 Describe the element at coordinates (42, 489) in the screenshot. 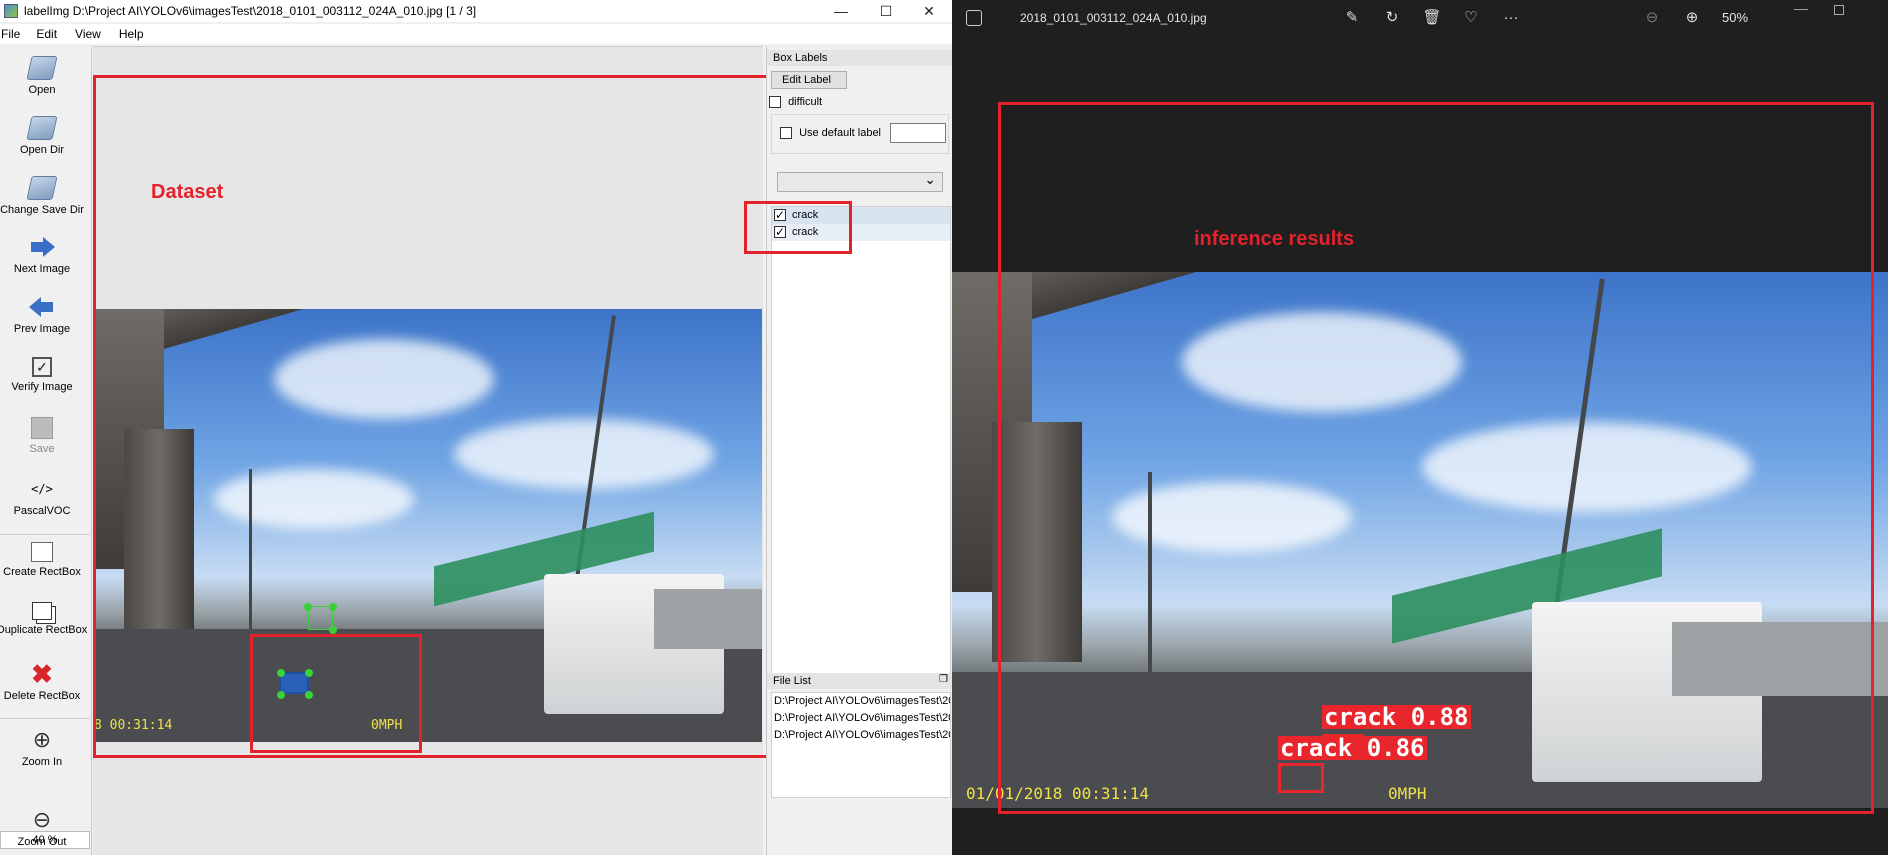

I see `format-code-icon: </>` at that location.